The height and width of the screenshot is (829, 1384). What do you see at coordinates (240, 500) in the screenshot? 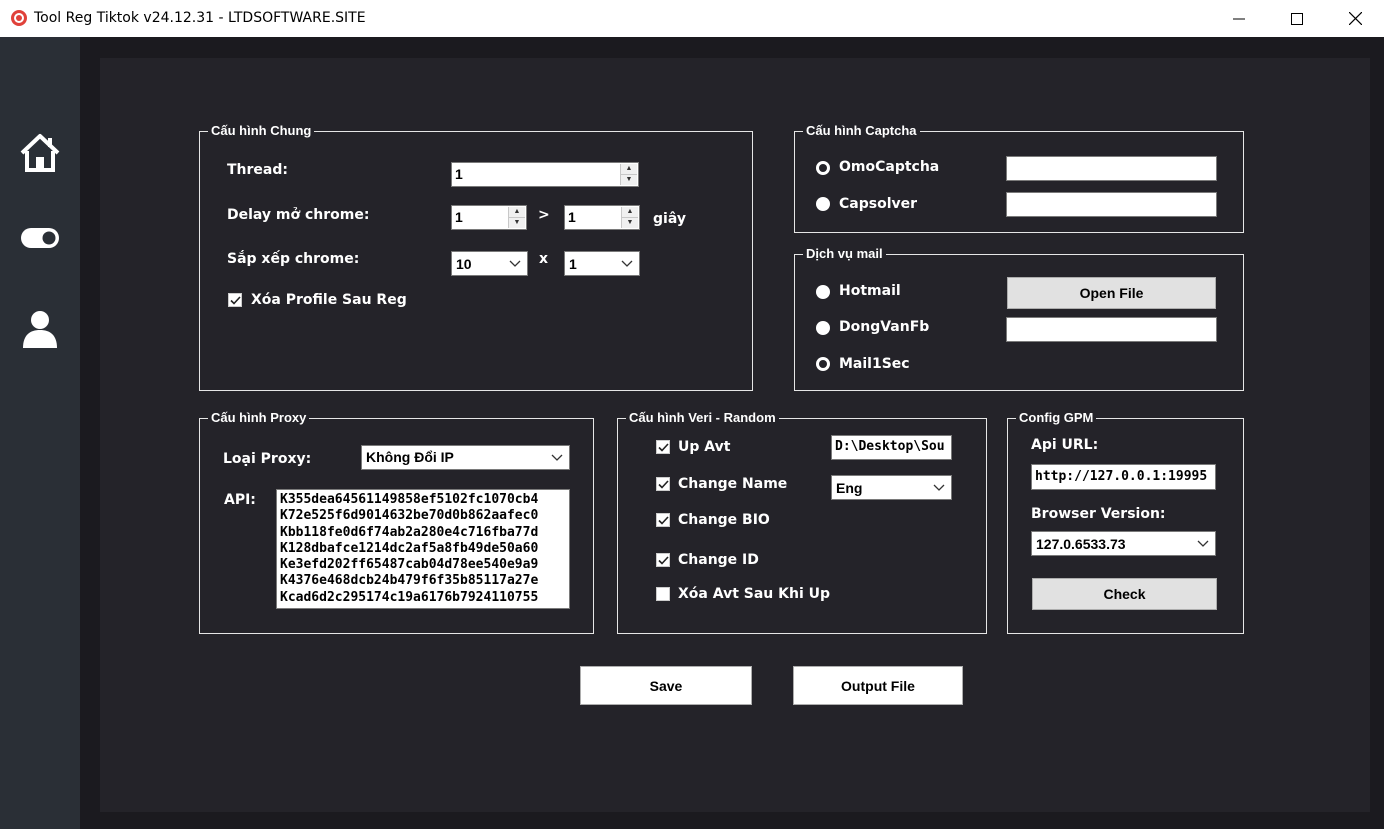
I see `api-label: API:` at bounding box center [240, 500].